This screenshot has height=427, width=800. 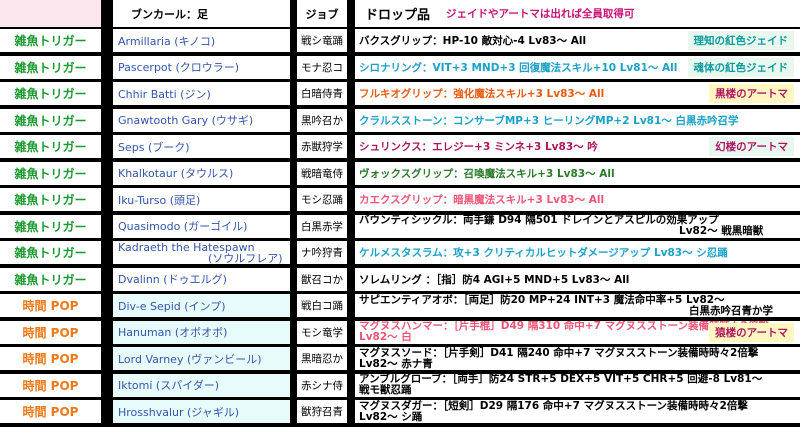 I want to click on mob-name-cell: Gnawtooth Gary (ウサギ), so click(x=201, y=120).